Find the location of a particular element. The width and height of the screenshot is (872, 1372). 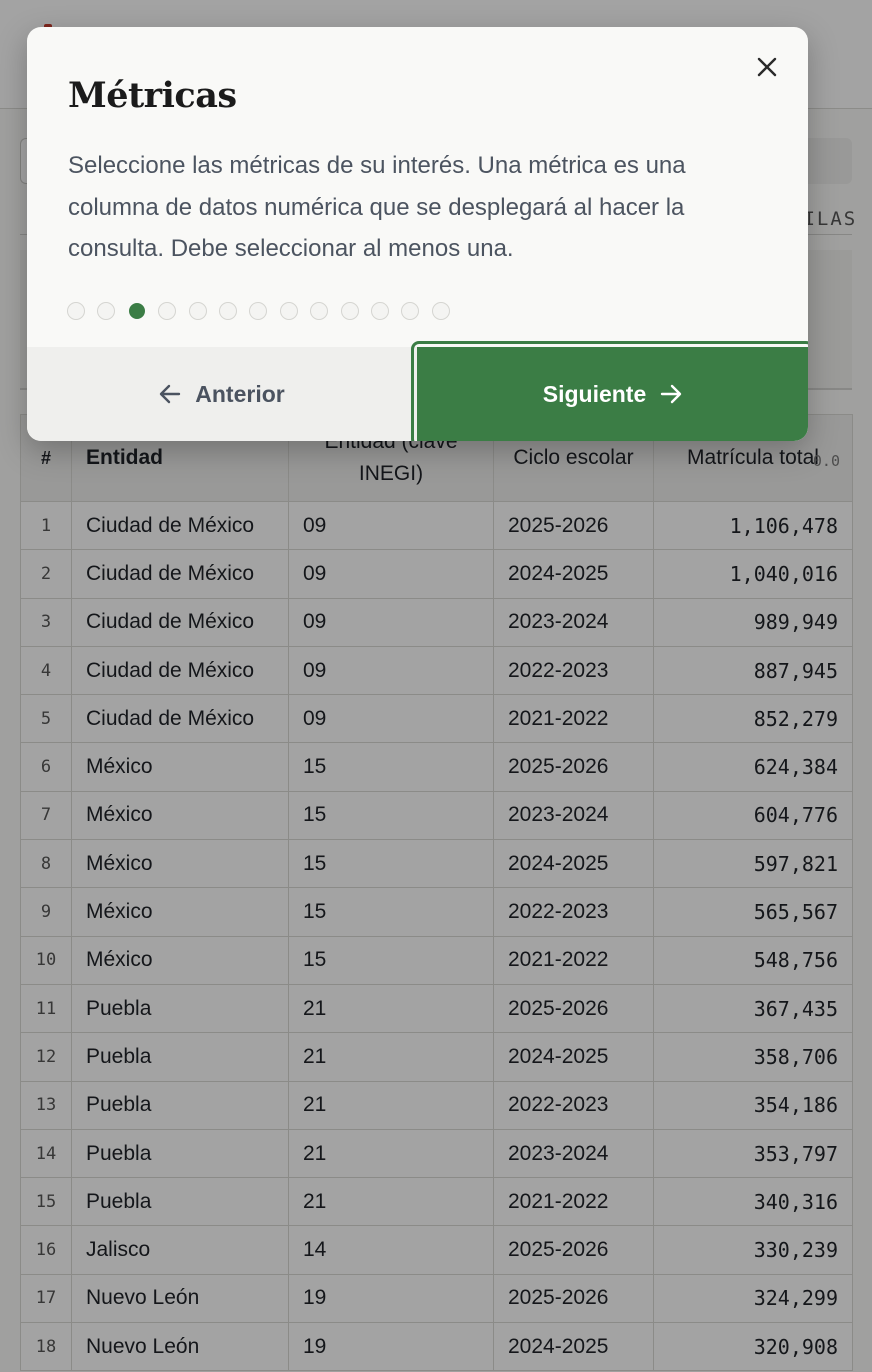

dialog-title: Métricas is located at coordinates (152, 95).